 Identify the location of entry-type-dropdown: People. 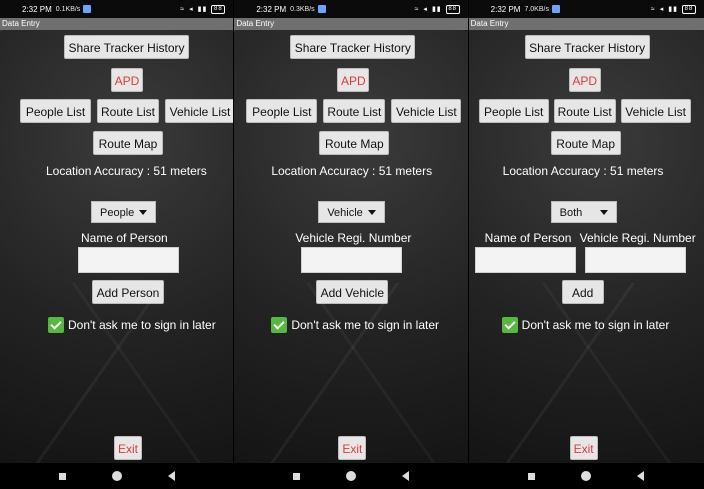
(123, 212).